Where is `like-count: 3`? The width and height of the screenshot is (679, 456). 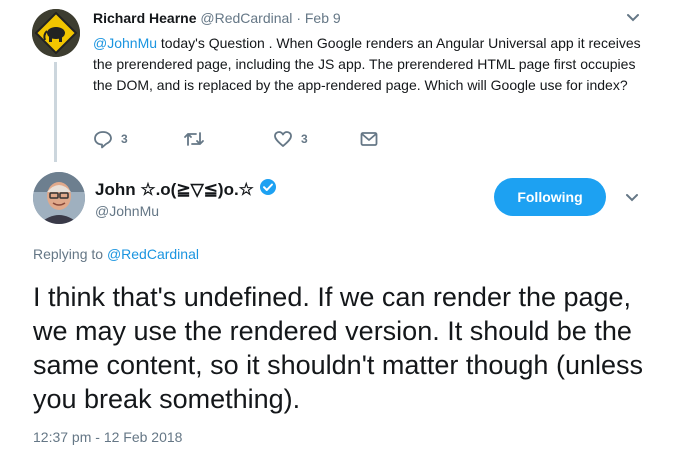
like-count: 3 is located at coordinates (304, 139).